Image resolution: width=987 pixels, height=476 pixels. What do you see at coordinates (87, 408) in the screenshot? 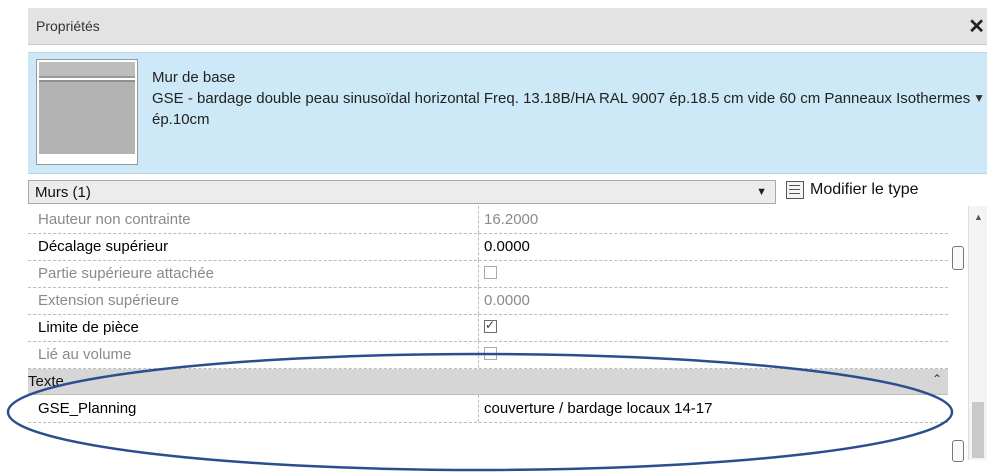
I see `property-name: GSE_Planning` at bounding box center [87, 408].